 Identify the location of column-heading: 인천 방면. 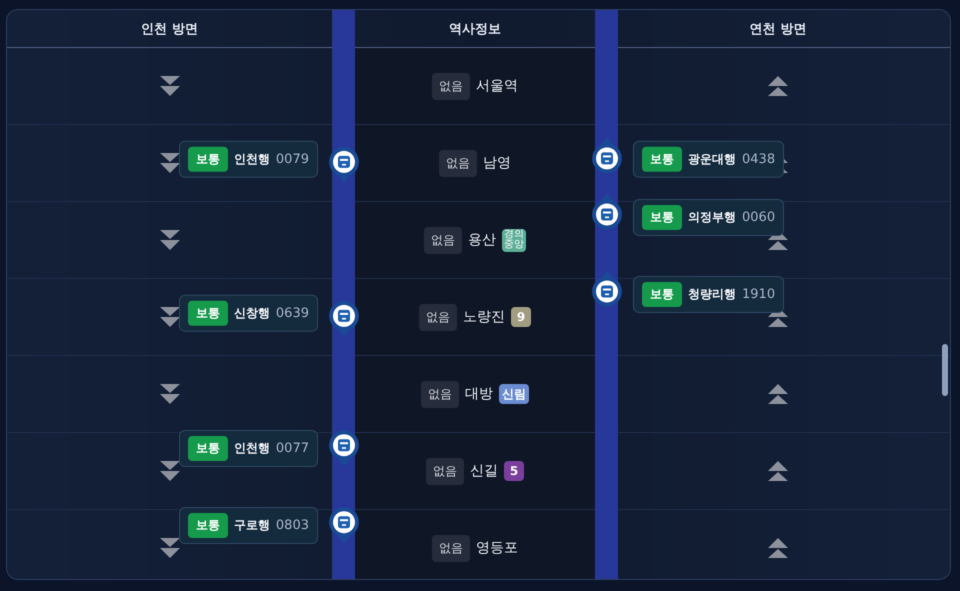
(169, 29).